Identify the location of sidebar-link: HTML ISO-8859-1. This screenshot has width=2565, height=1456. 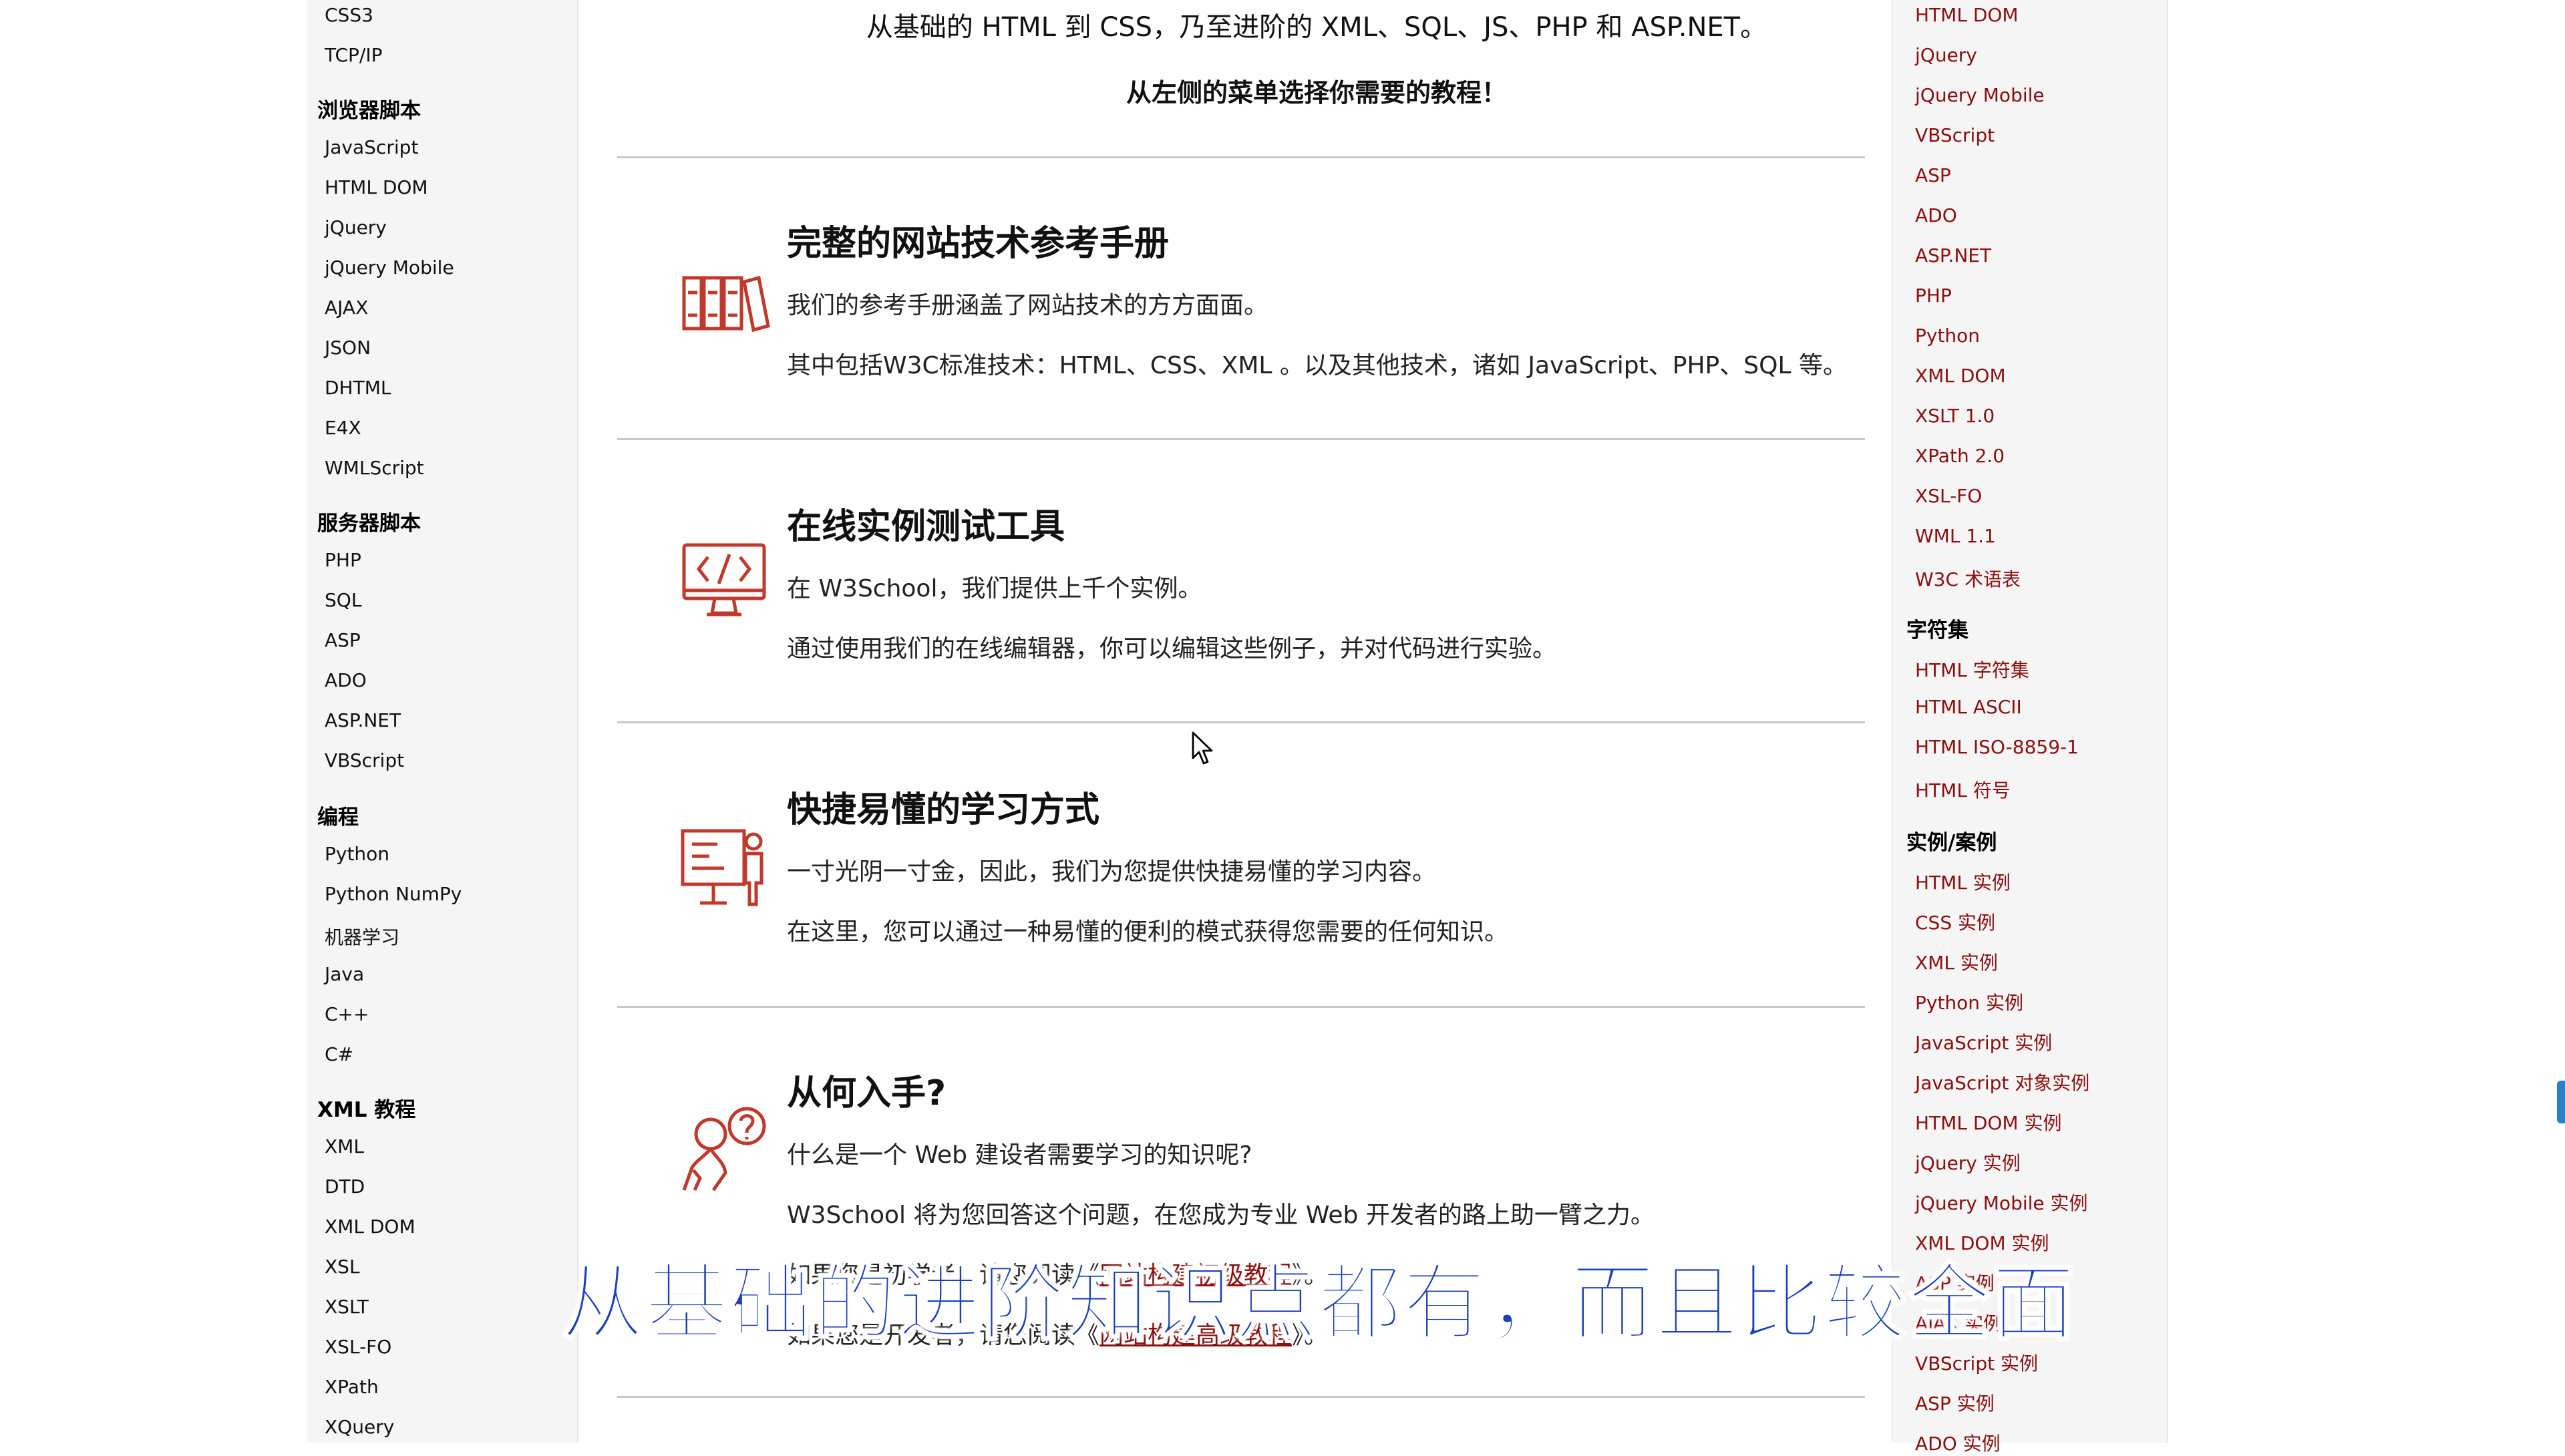
(1997, 747).